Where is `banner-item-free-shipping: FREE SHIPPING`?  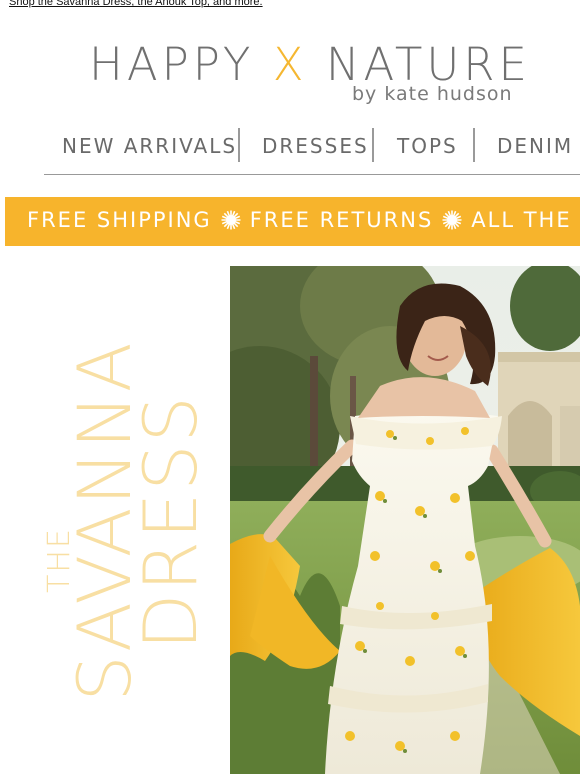
banner-item-free-shipping: FREE SHIPPING is located at coordinates (119, 220).